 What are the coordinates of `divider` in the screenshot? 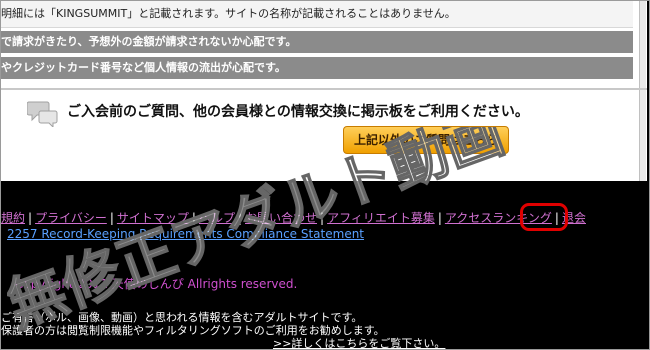 It's located at (324, 89).